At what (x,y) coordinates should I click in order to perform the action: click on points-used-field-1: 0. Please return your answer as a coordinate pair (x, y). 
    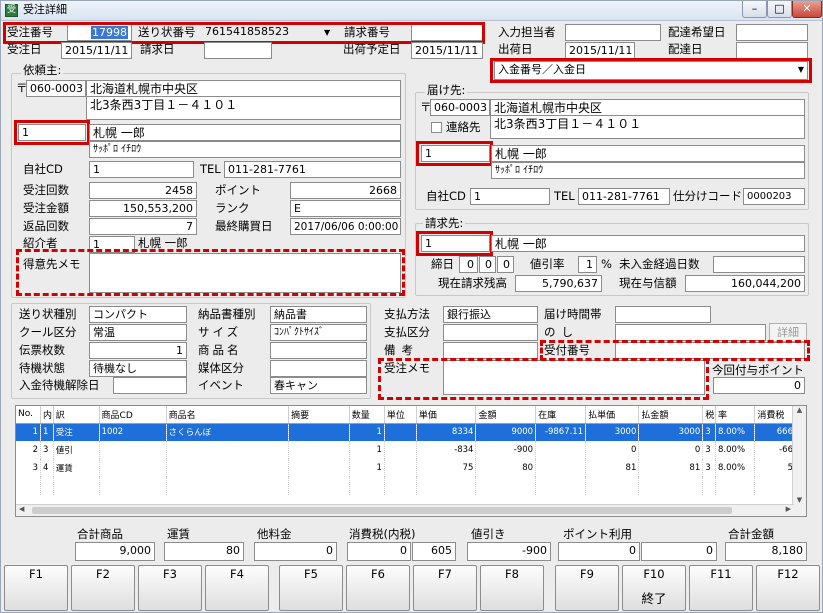
    Looking at the image, I should click on (599, 551).